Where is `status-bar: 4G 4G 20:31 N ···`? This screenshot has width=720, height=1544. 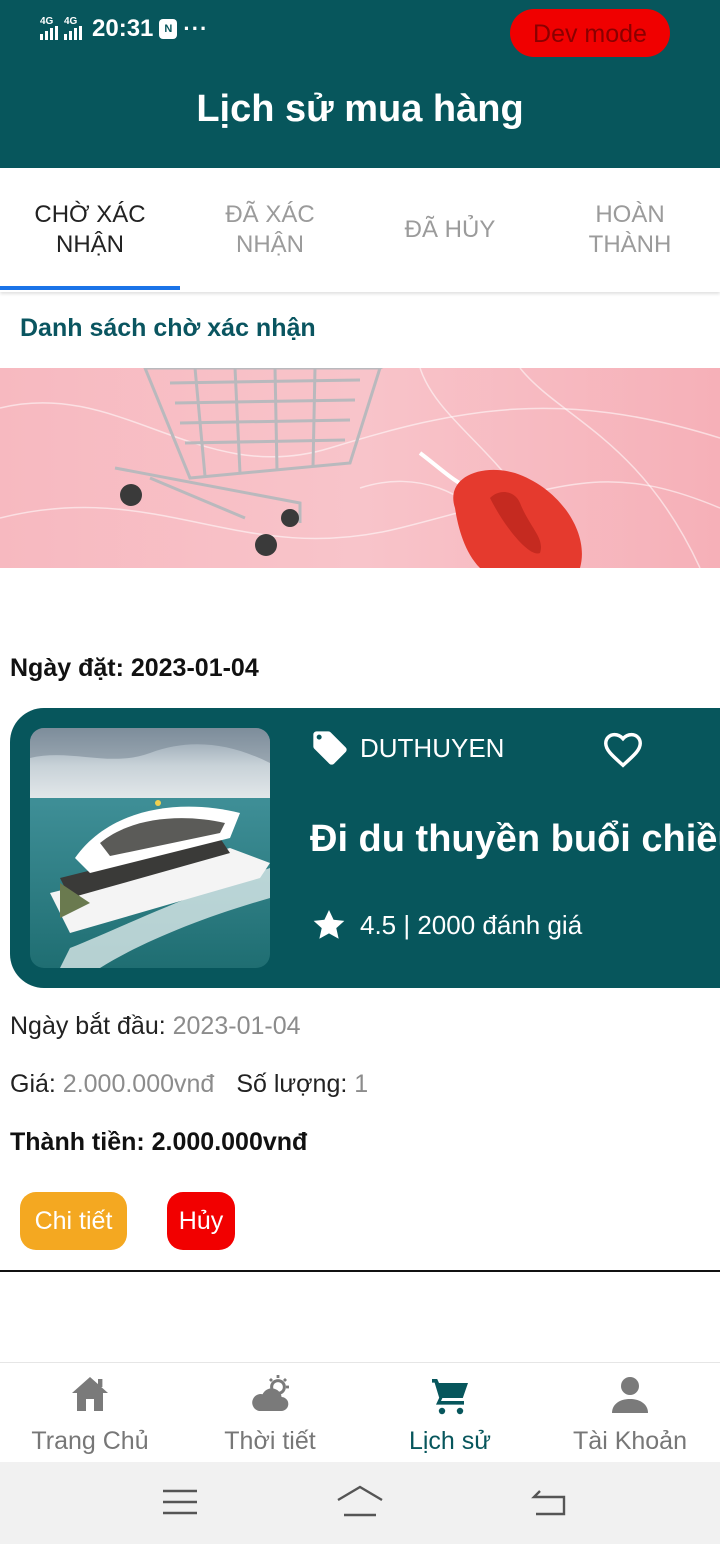 status-bar: 4G 4G 20:31 N ··· is located at coordinates (124, 29).